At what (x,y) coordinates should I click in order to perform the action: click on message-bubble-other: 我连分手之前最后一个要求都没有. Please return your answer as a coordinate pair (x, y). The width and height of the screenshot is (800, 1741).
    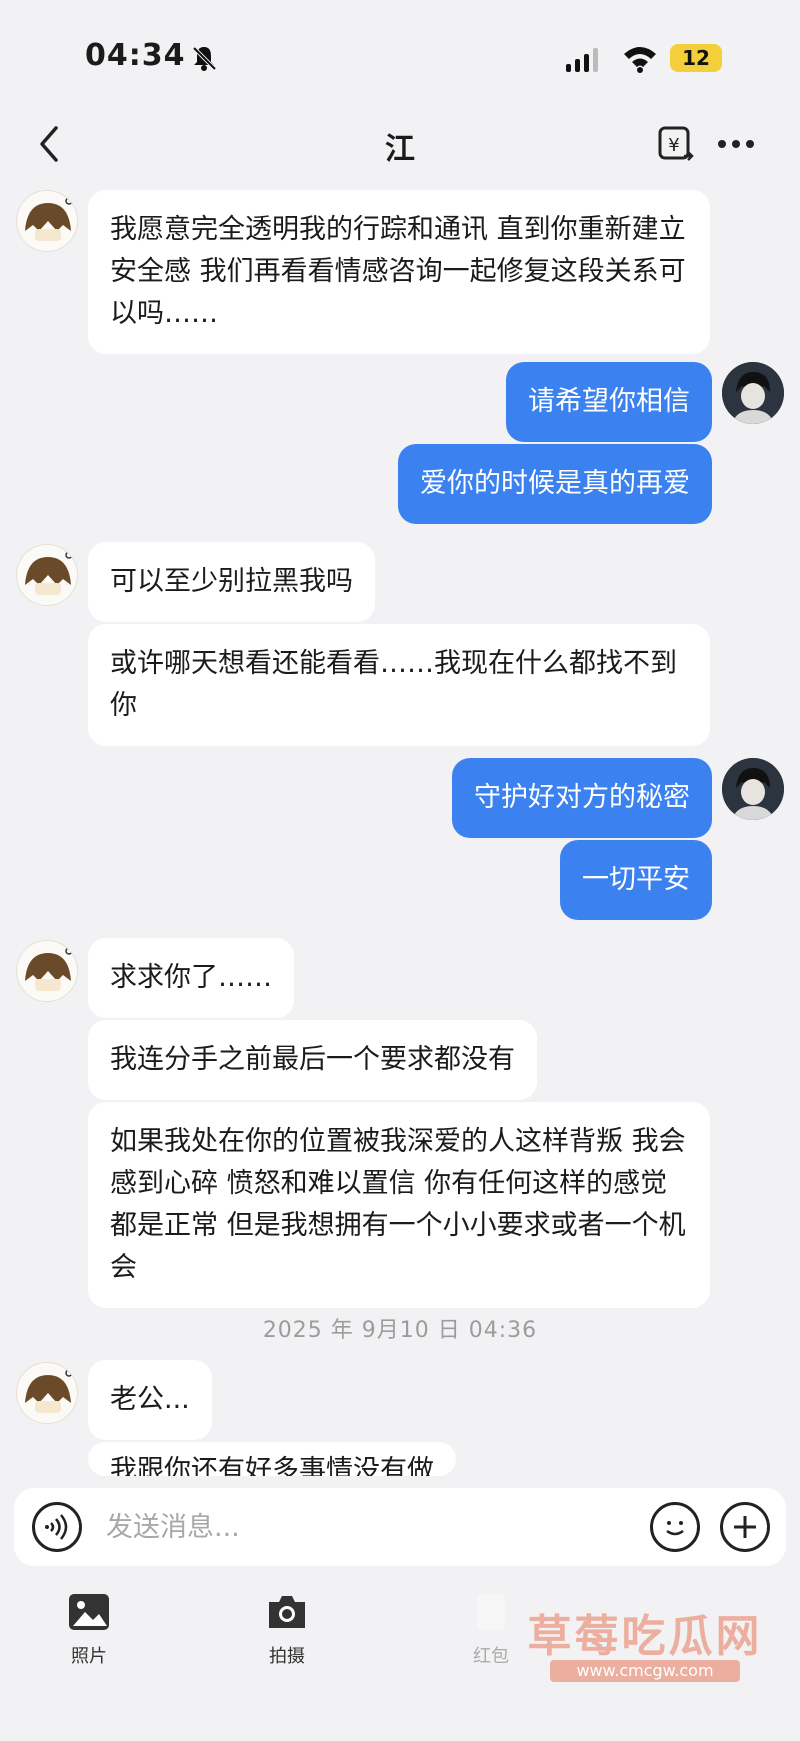
    Looking at the image, I should click on (312, 1060).